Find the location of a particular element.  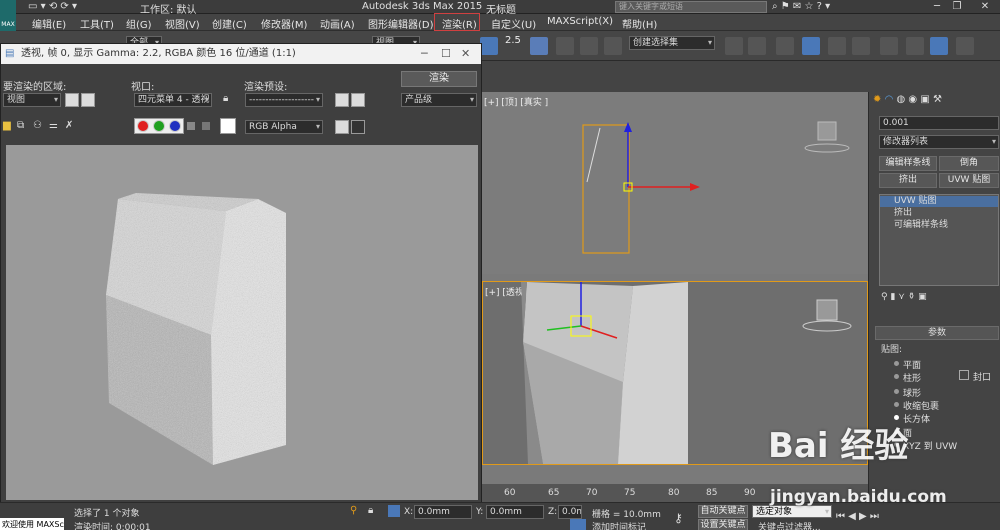

command-panel-tabs: ✹ ◠ ◍ ◉ ▣ ⚒ is located at coordinates (935, 102).